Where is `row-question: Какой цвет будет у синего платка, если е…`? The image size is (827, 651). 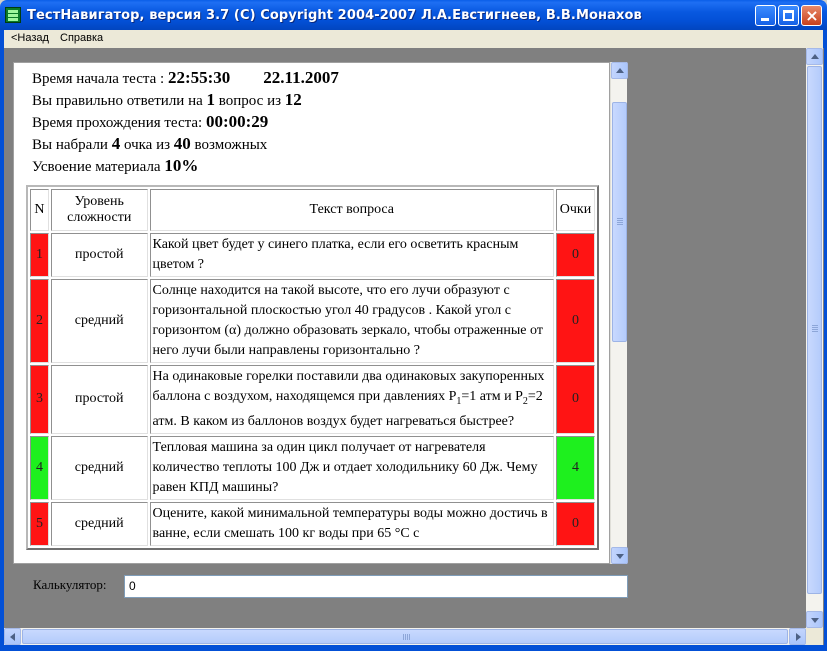
row-question: Какой цвет будет у синего платка, если е… is located at coordinates (352, 255).